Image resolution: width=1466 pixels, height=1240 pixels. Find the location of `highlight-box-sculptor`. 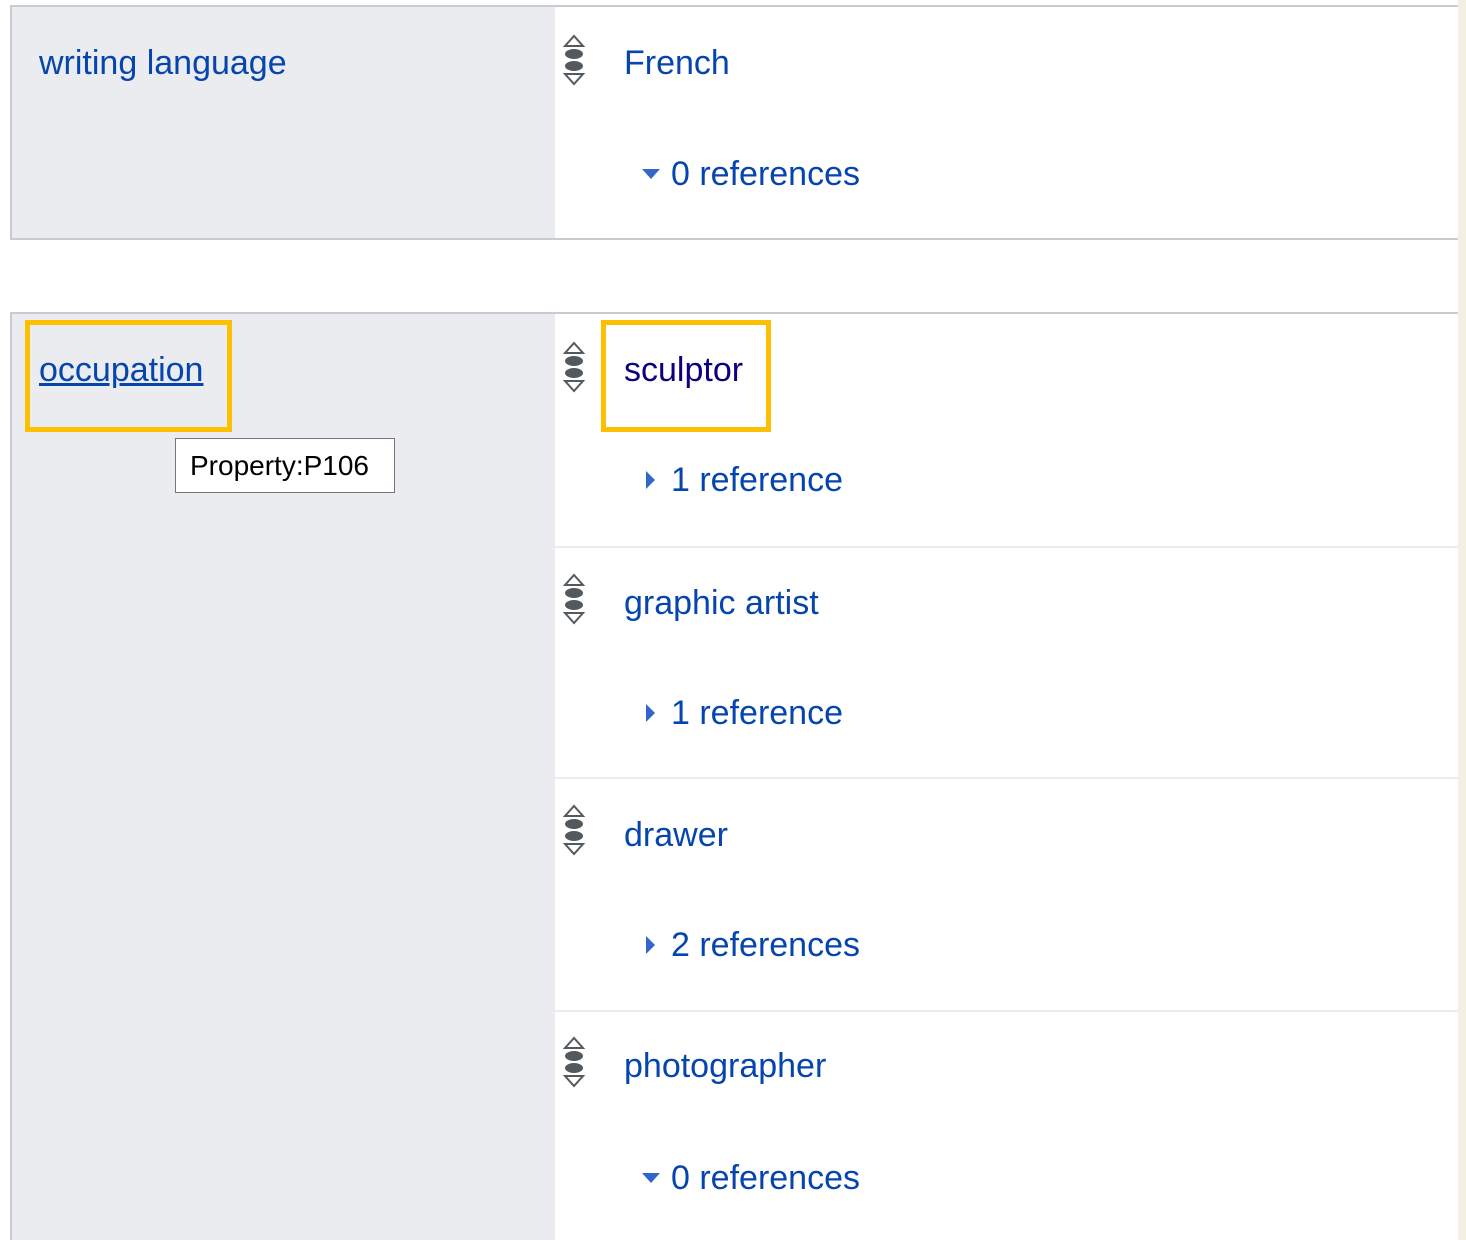

highlight-box-sculptor is located at coordinates (686, 376).